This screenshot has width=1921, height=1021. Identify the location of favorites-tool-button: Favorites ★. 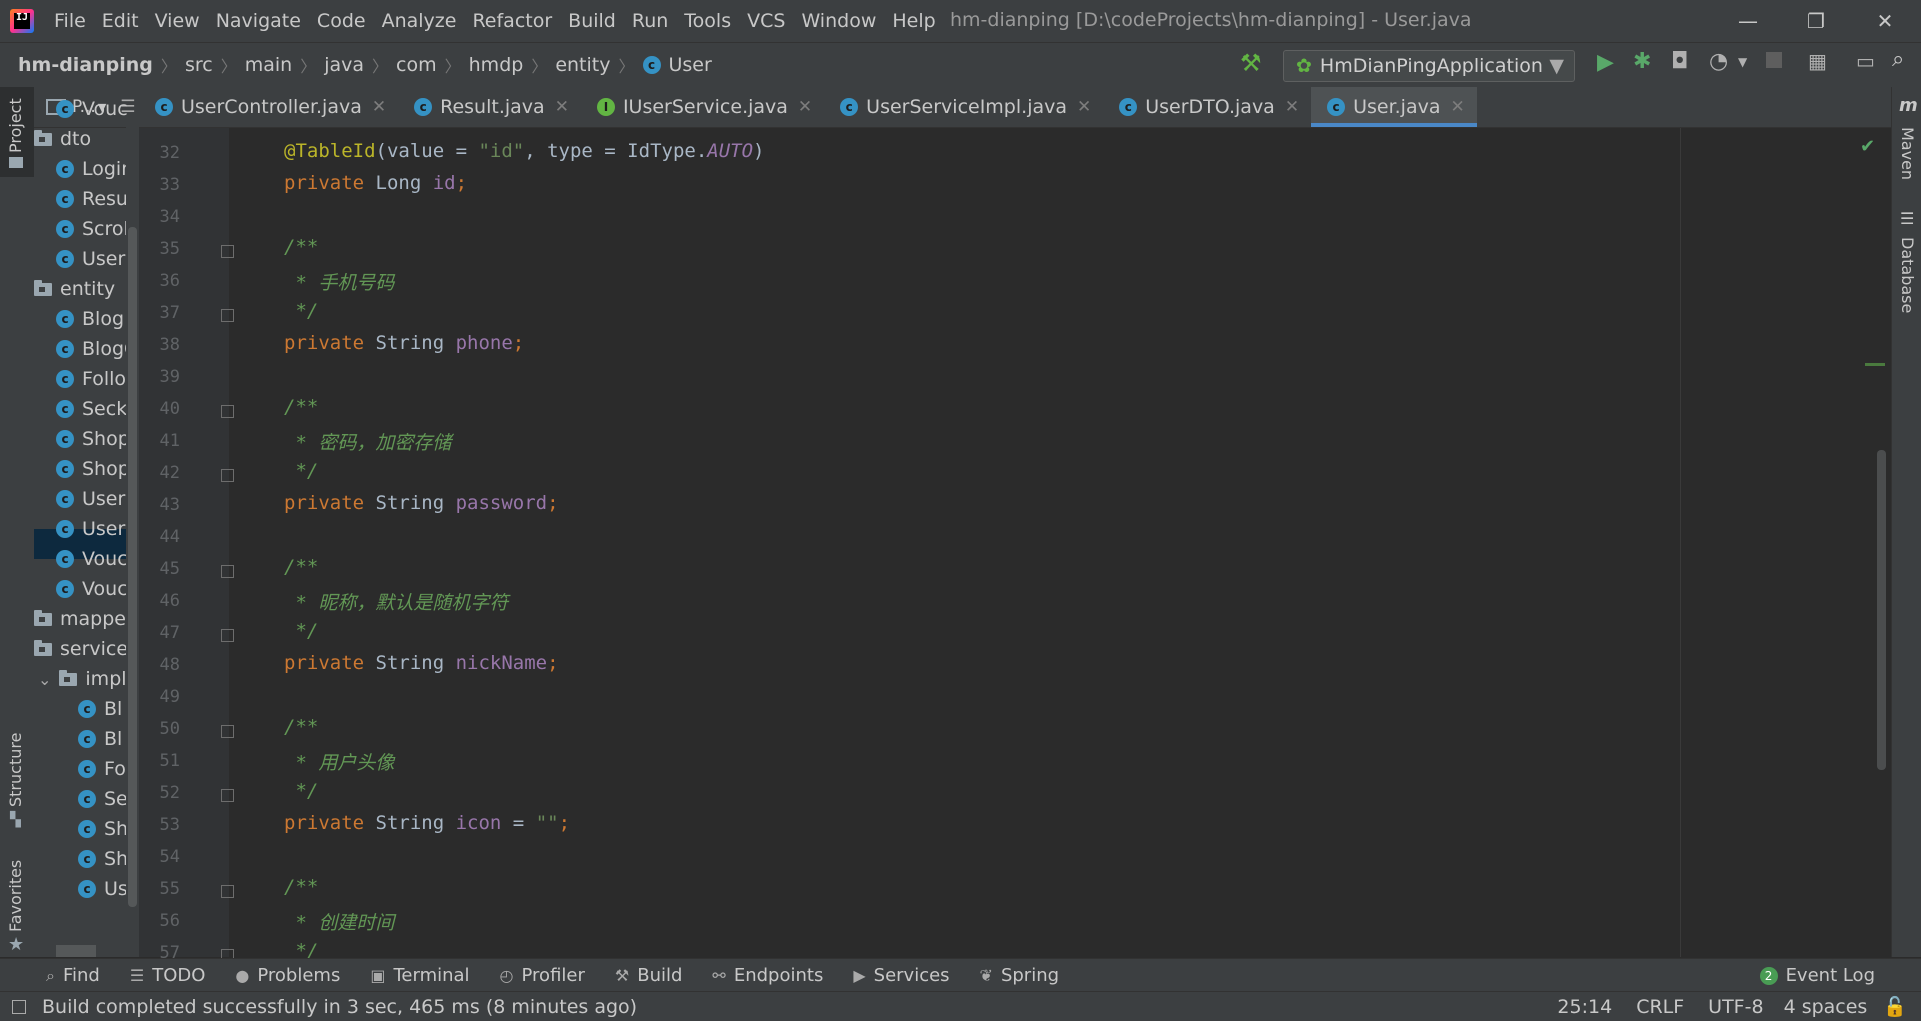
(17, 898).